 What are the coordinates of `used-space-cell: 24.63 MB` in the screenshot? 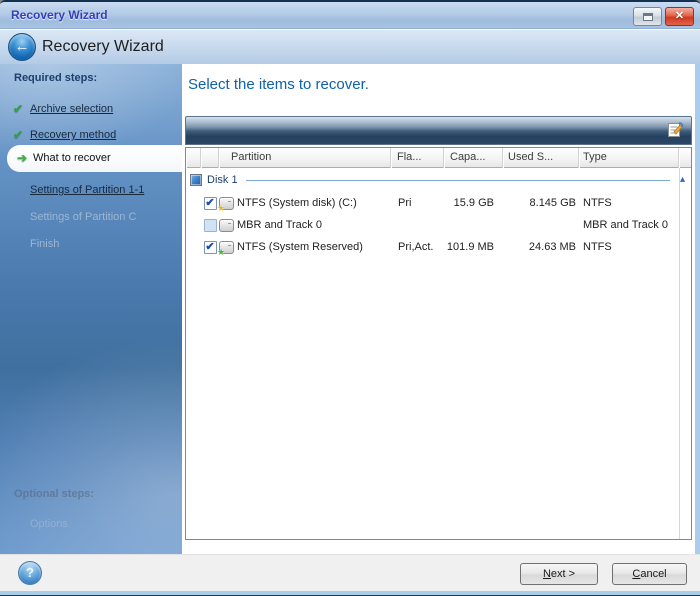 It's located at (552, 247).